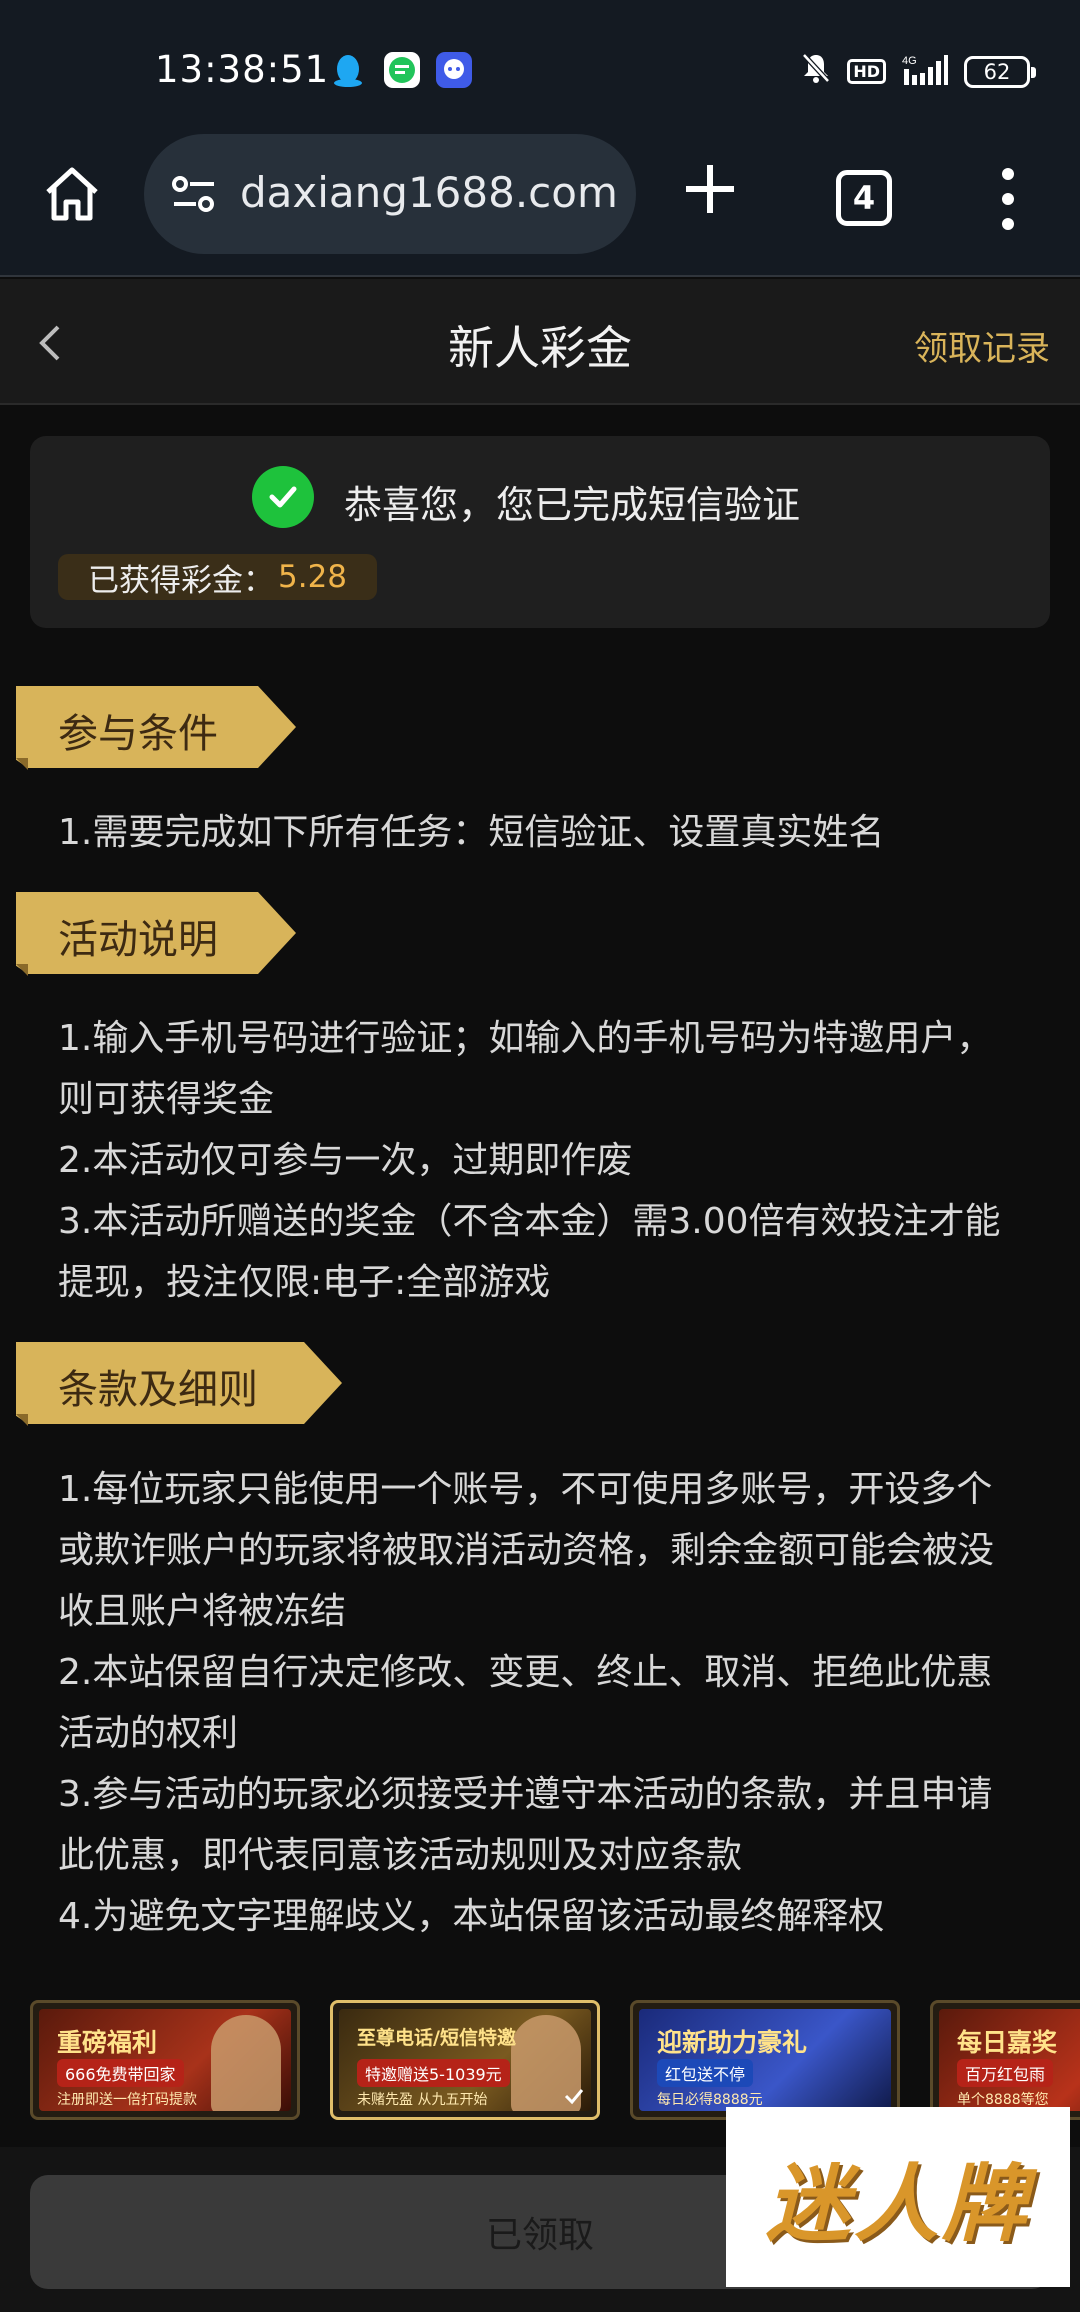  I want to click on verification-success-card: 恭喜您，您已完成短信验证 已获得彩金： 5.28, so click(540, 532).